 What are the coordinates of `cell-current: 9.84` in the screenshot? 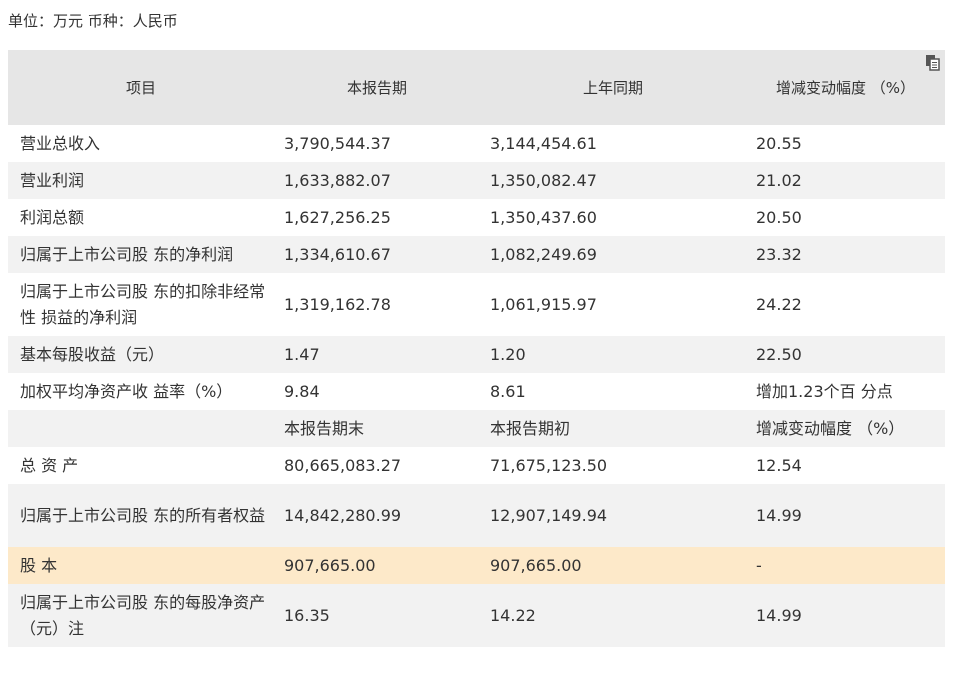 It's located at (302, 391).